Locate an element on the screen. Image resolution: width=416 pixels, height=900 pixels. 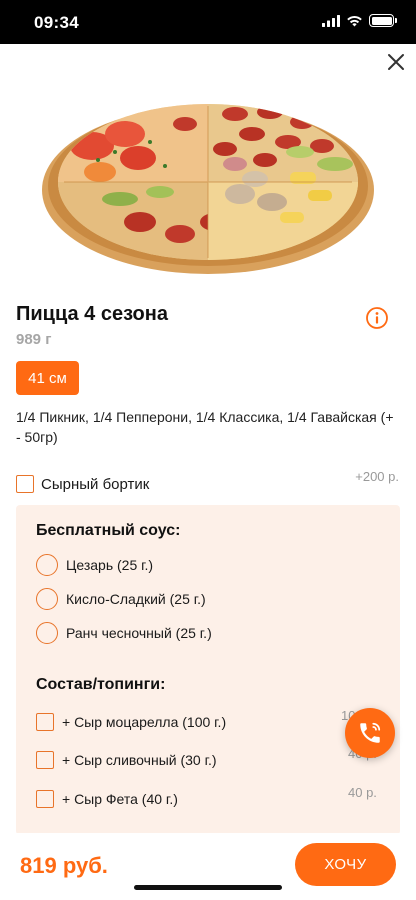
sauce-option: Цезарь (25 г.) is located at coordinates (94, 565).